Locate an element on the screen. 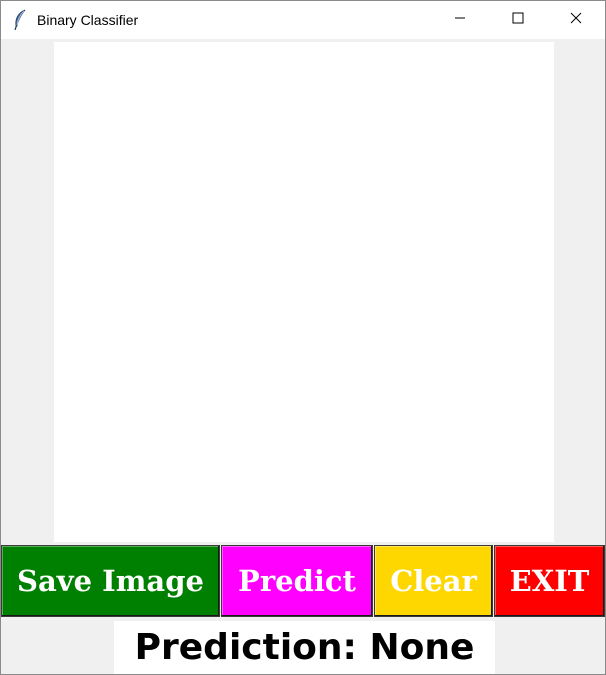  exit-button: EXIT is located at coordinates (549, 581).